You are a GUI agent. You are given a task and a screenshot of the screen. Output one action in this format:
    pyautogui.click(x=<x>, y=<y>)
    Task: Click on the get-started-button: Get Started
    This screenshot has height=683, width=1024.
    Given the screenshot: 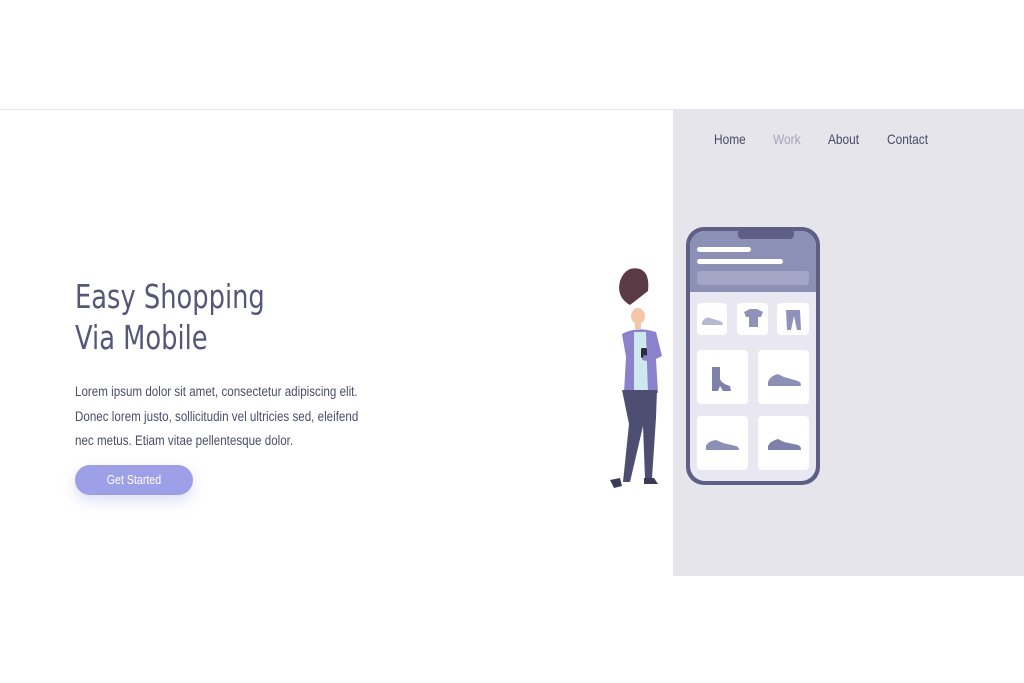 What is the action you would take?
    pyautogui.click(x=134, y=480)
    